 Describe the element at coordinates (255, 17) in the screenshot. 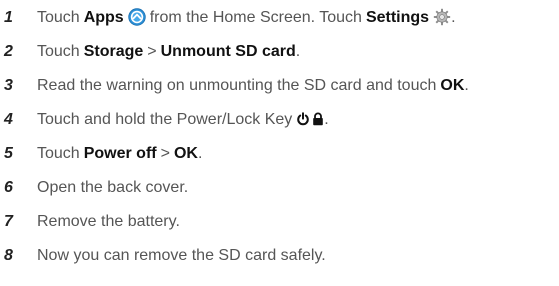

I see `step-text: from the Home Screen. Touch` at that location.